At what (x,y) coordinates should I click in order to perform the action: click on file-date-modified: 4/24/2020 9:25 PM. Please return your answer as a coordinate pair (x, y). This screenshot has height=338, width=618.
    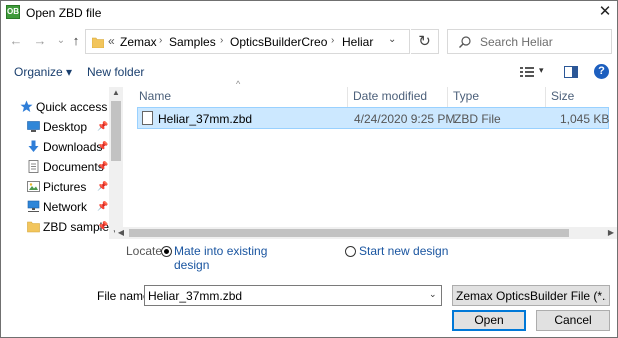
    Looking at the image, I should click on (405, 119).